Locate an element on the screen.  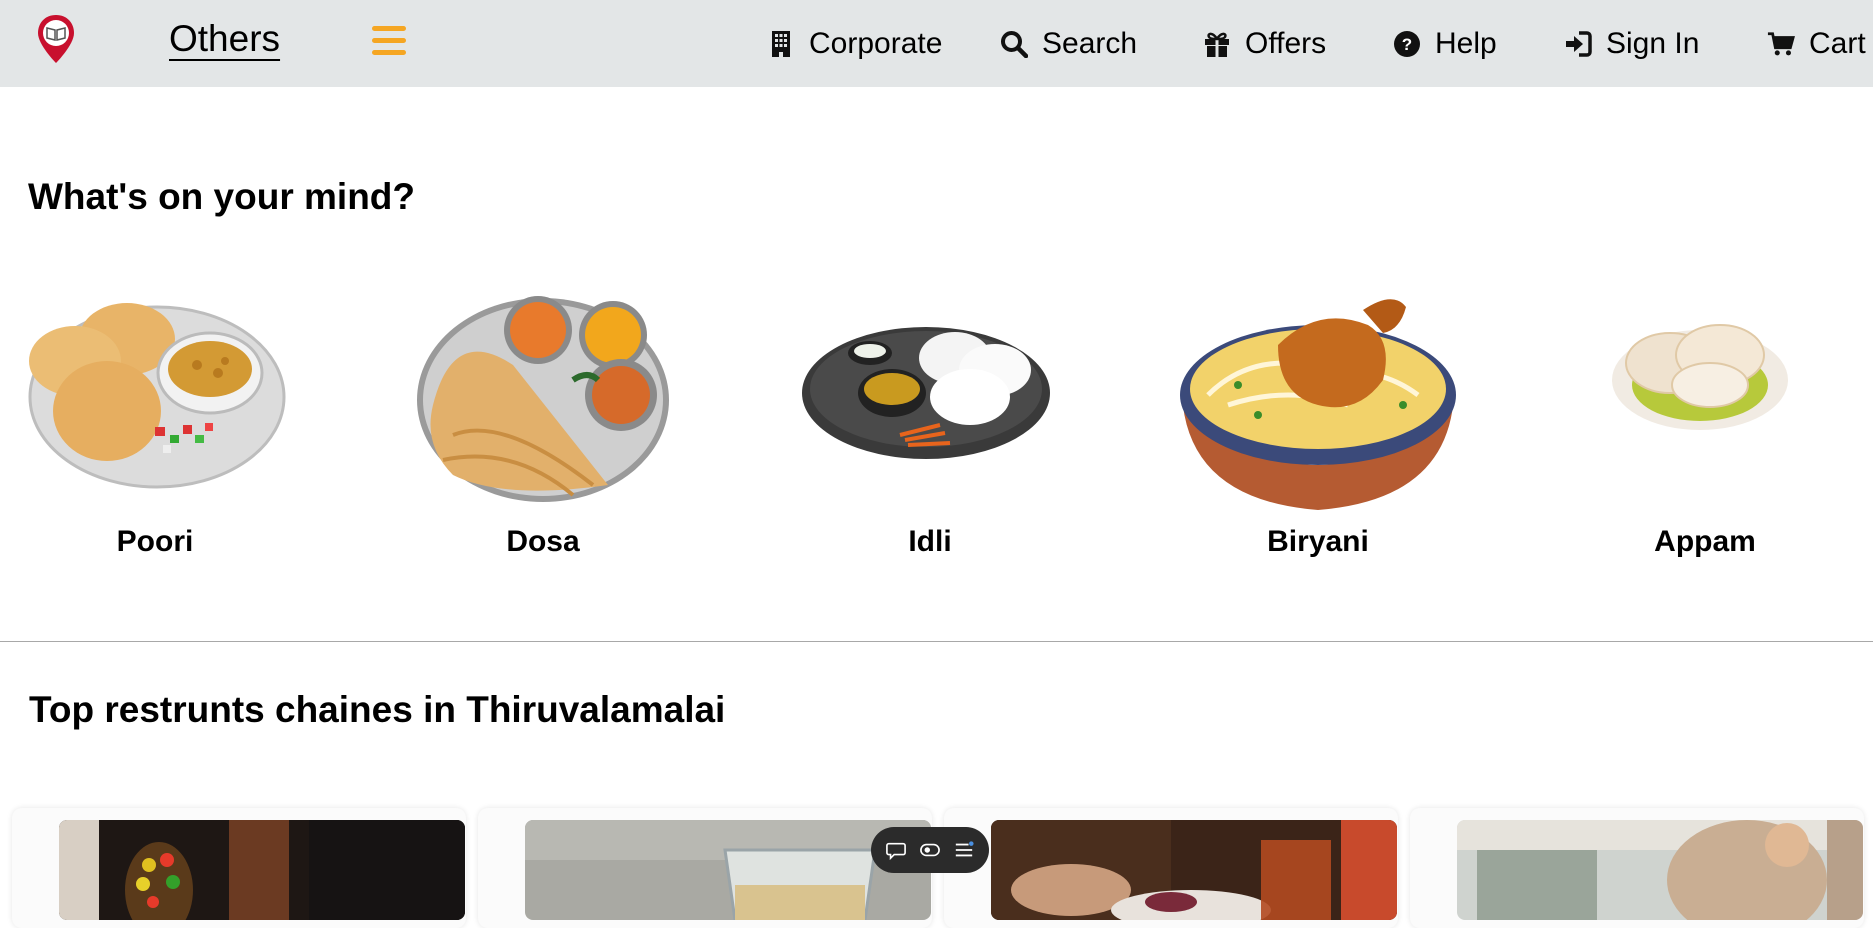
category-label: Idli is located at coordinates (930, 541).